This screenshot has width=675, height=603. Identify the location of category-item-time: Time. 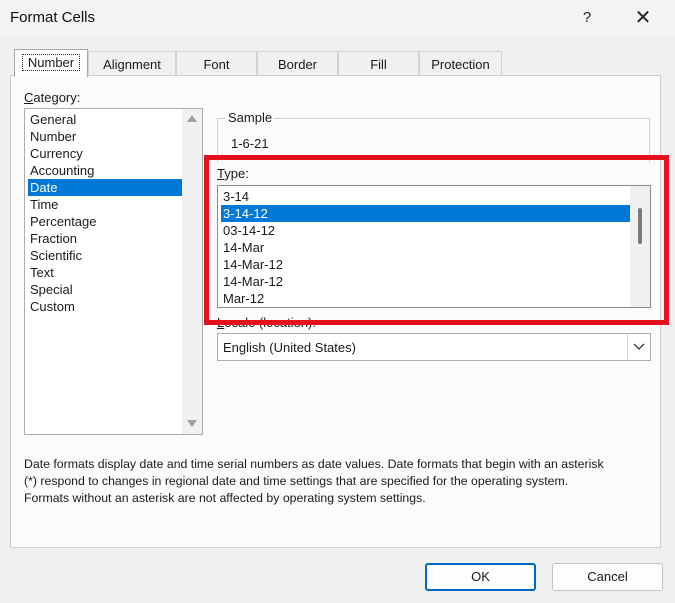
(105, 204).